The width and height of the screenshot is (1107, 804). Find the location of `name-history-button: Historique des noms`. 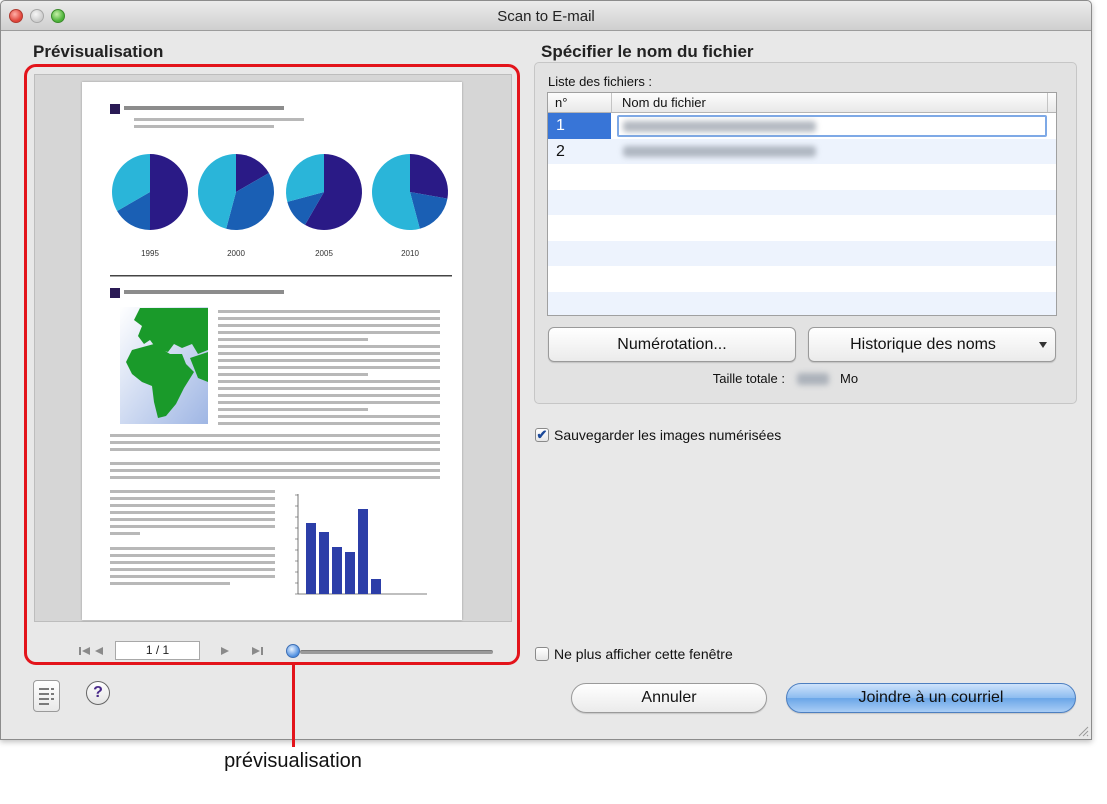

name-history-button: Historique des noms is located at coordinates (932, 344).